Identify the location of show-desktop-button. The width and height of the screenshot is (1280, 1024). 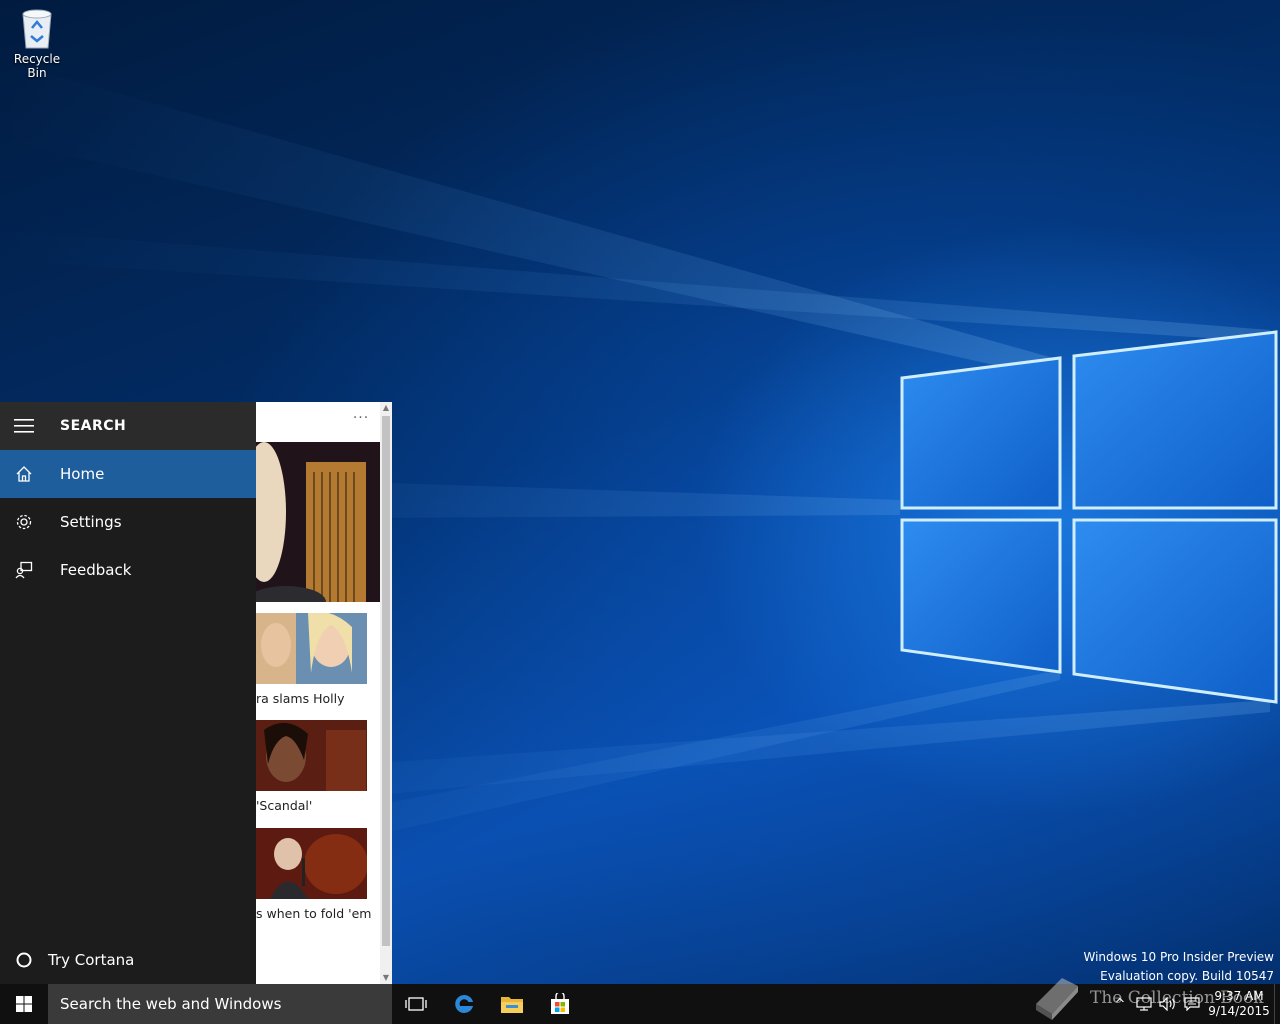
(1277, 1004).